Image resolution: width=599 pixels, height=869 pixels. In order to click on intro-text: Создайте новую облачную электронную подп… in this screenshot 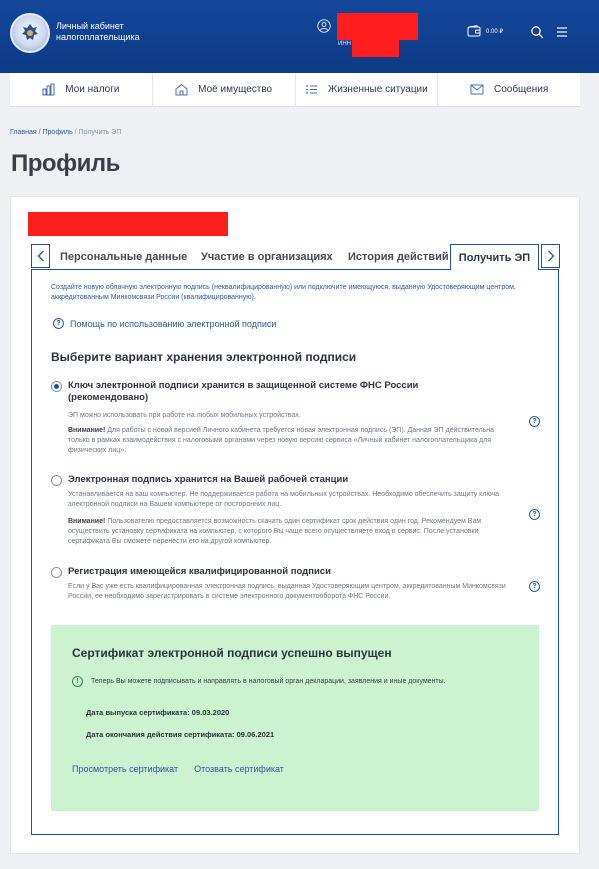, I will do `click(283, 292)`.